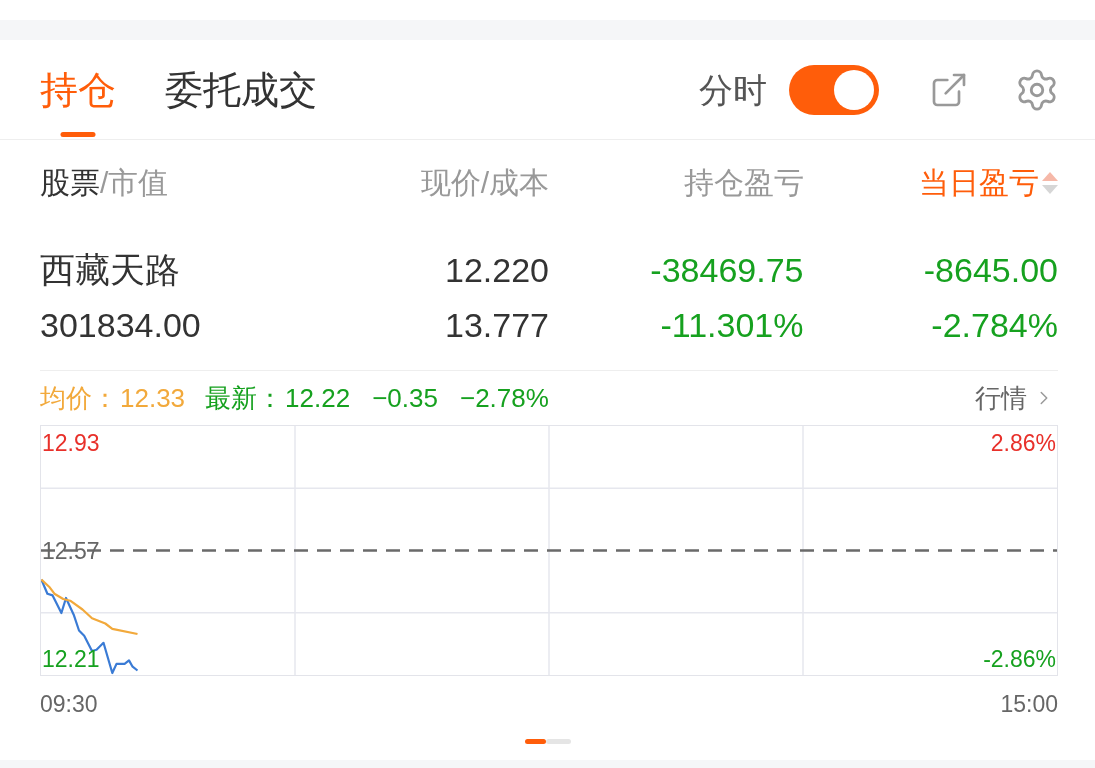 This screenshot has width=1095, height=768. What do you see at coordinates (1019, 659) in the screenshot?
I see `percent-axis-label: -2.86%` at bounding box center [1019, 659].